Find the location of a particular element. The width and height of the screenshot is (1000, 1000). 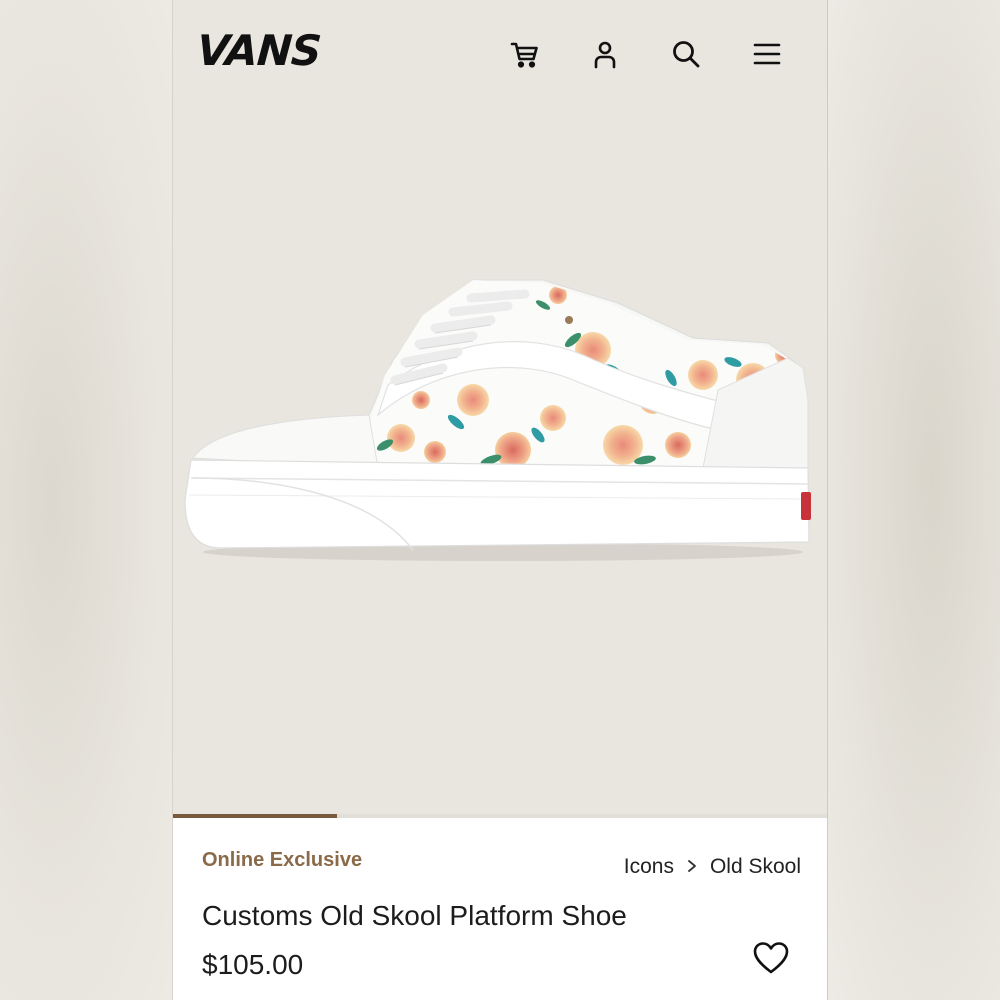

chevron-right-icon is located at coordinates (692, 867).